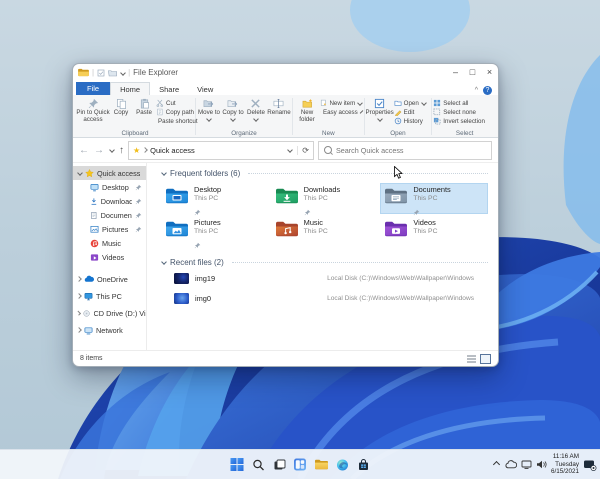 The image size is (600, 479). Describe the element at coordinates (109, 173) in the screenshot. I see `sidebar-item-quick-access: Quick access` at that location.